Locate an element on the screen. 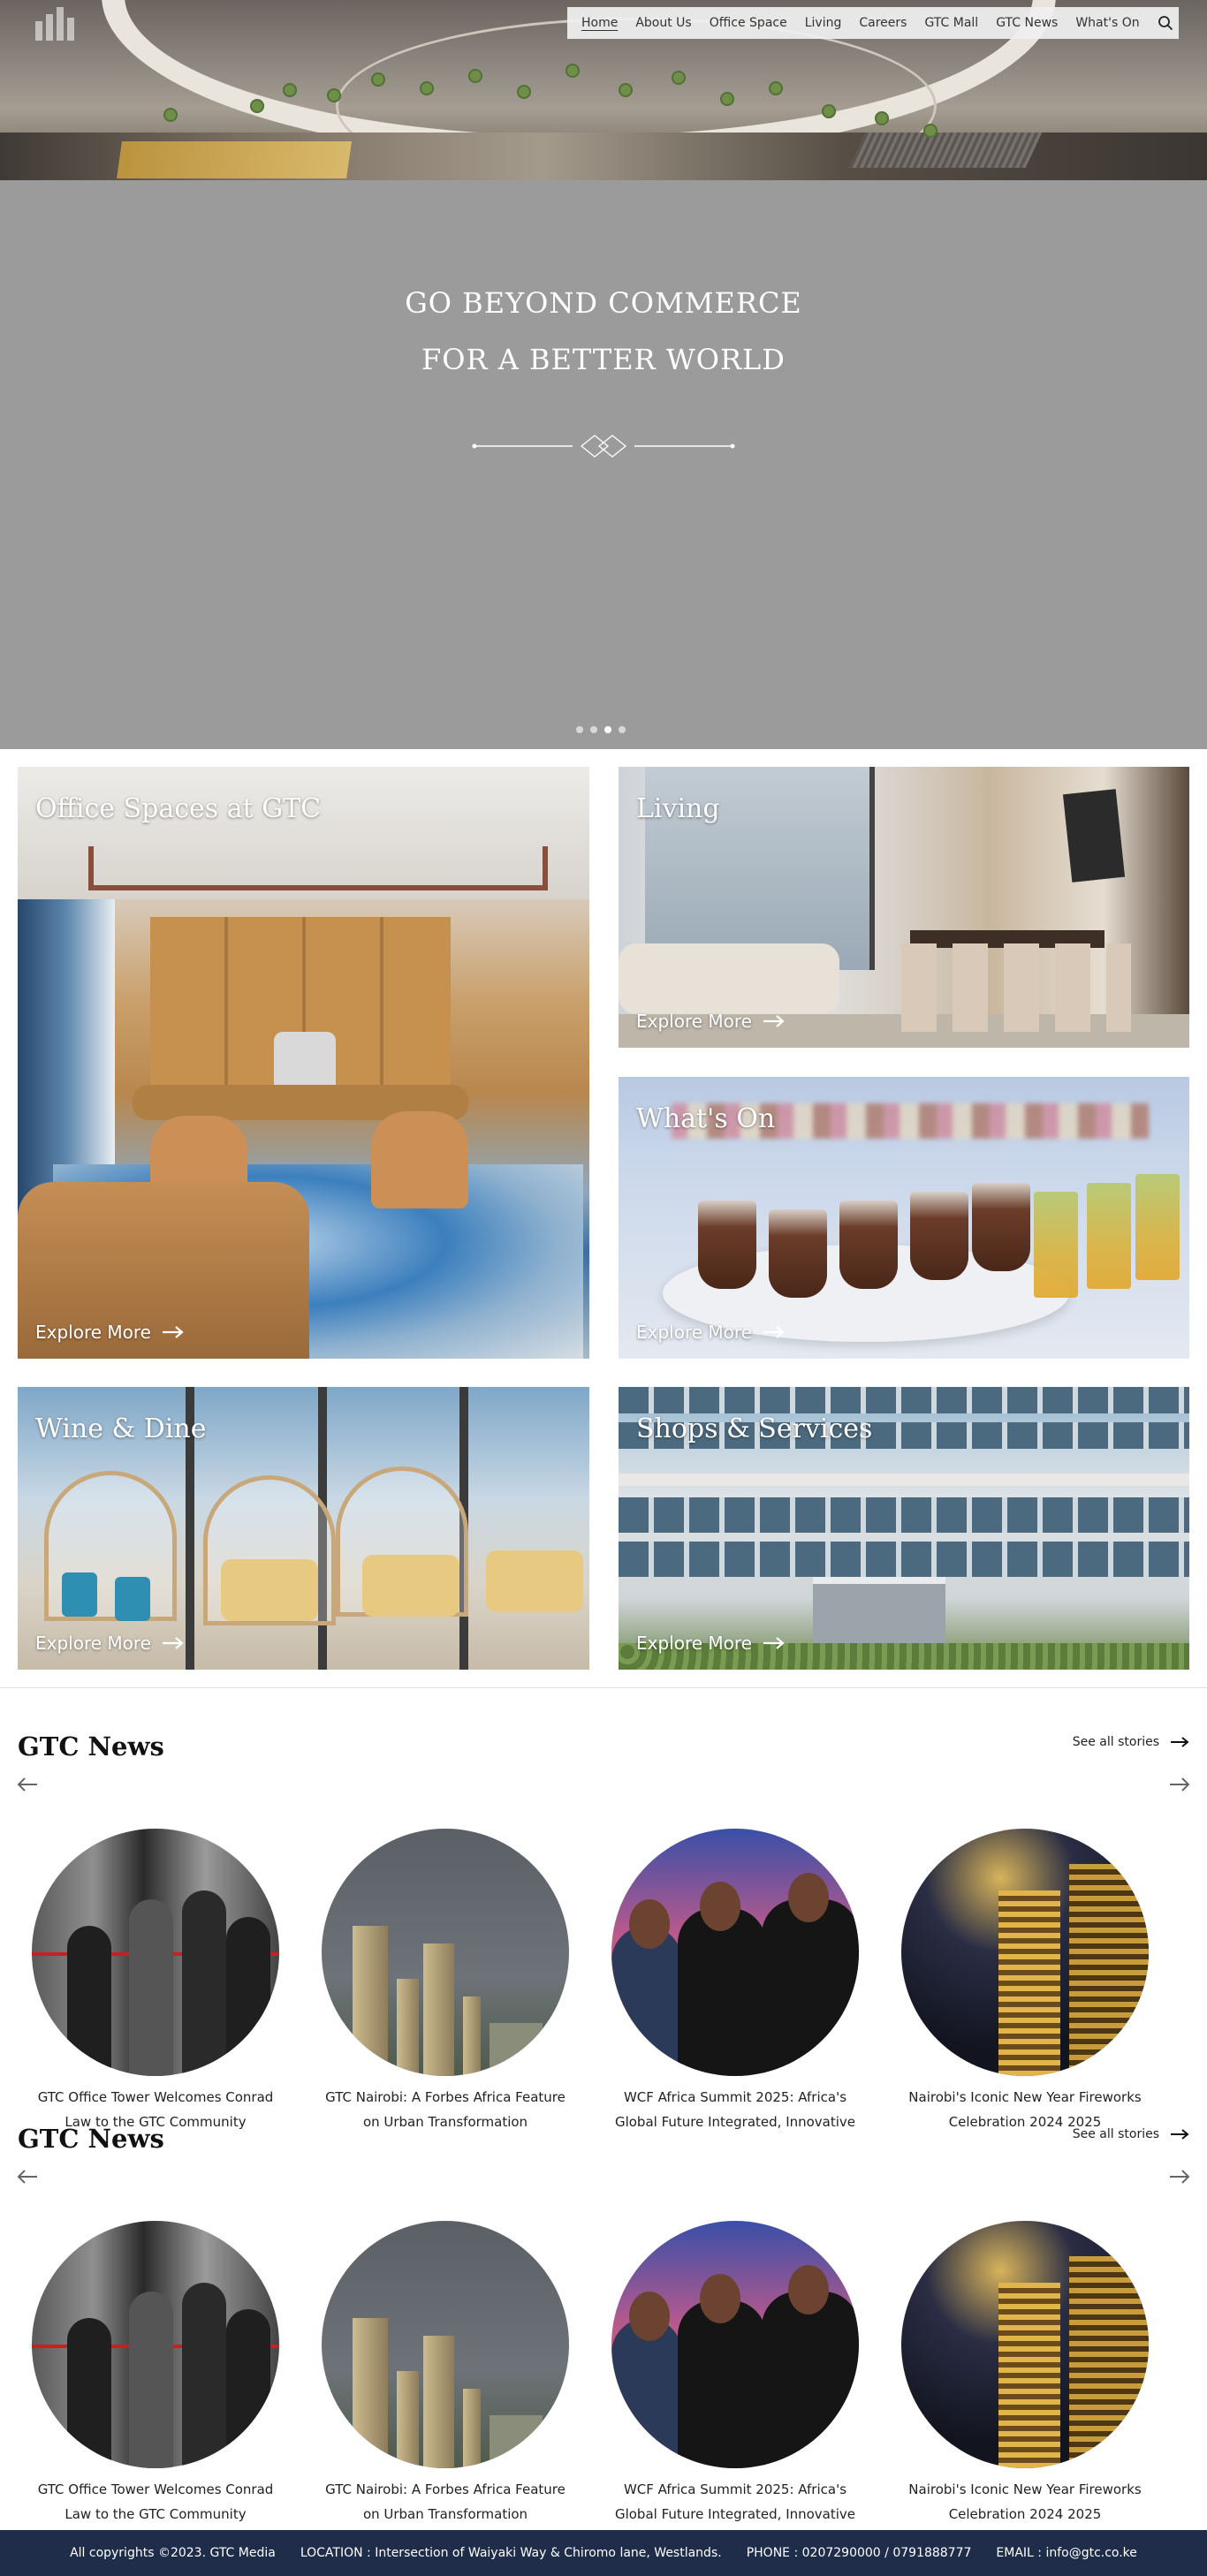 This screenshot has width=1207, height=2576. news-caption-line: on Urban Transformation is located at coordinates (445, 2514).